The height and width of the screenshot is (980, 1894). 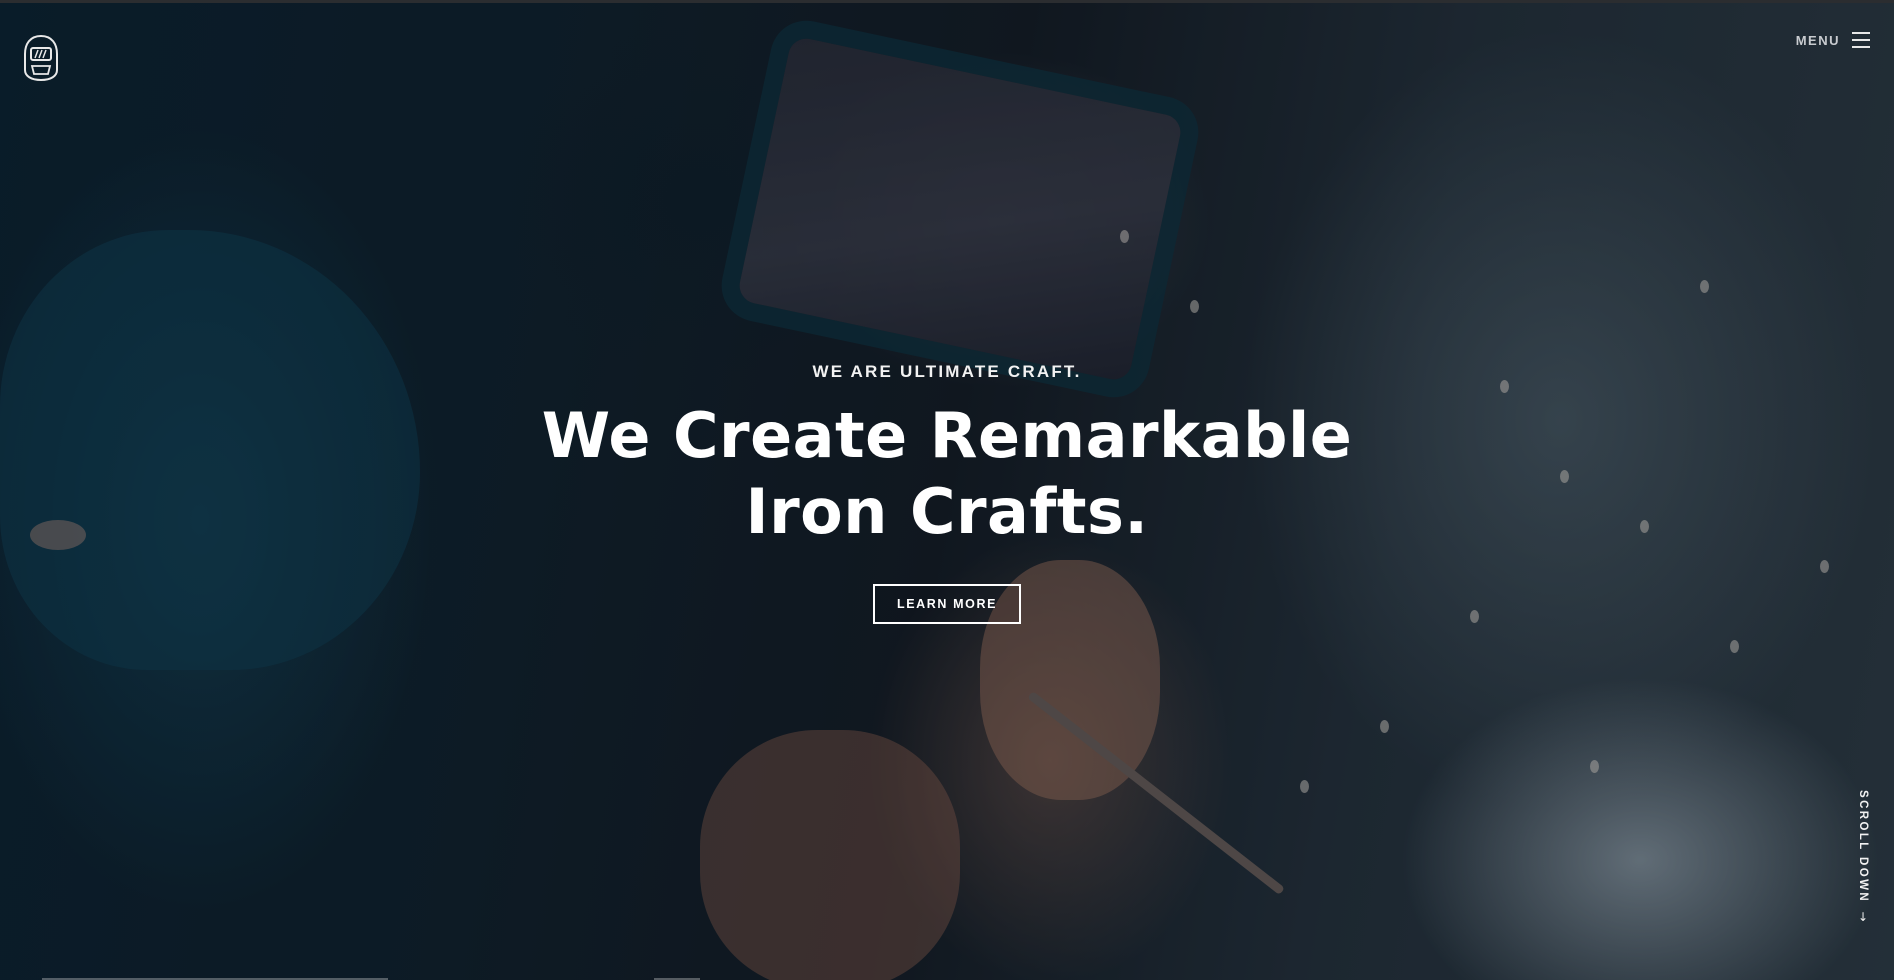 What do you see at coordinates (947, 371) in the screenshot?
I see `hero-kicker: WE ARE ULTIMATE CRAFT.` at bounding box center [947, 371].